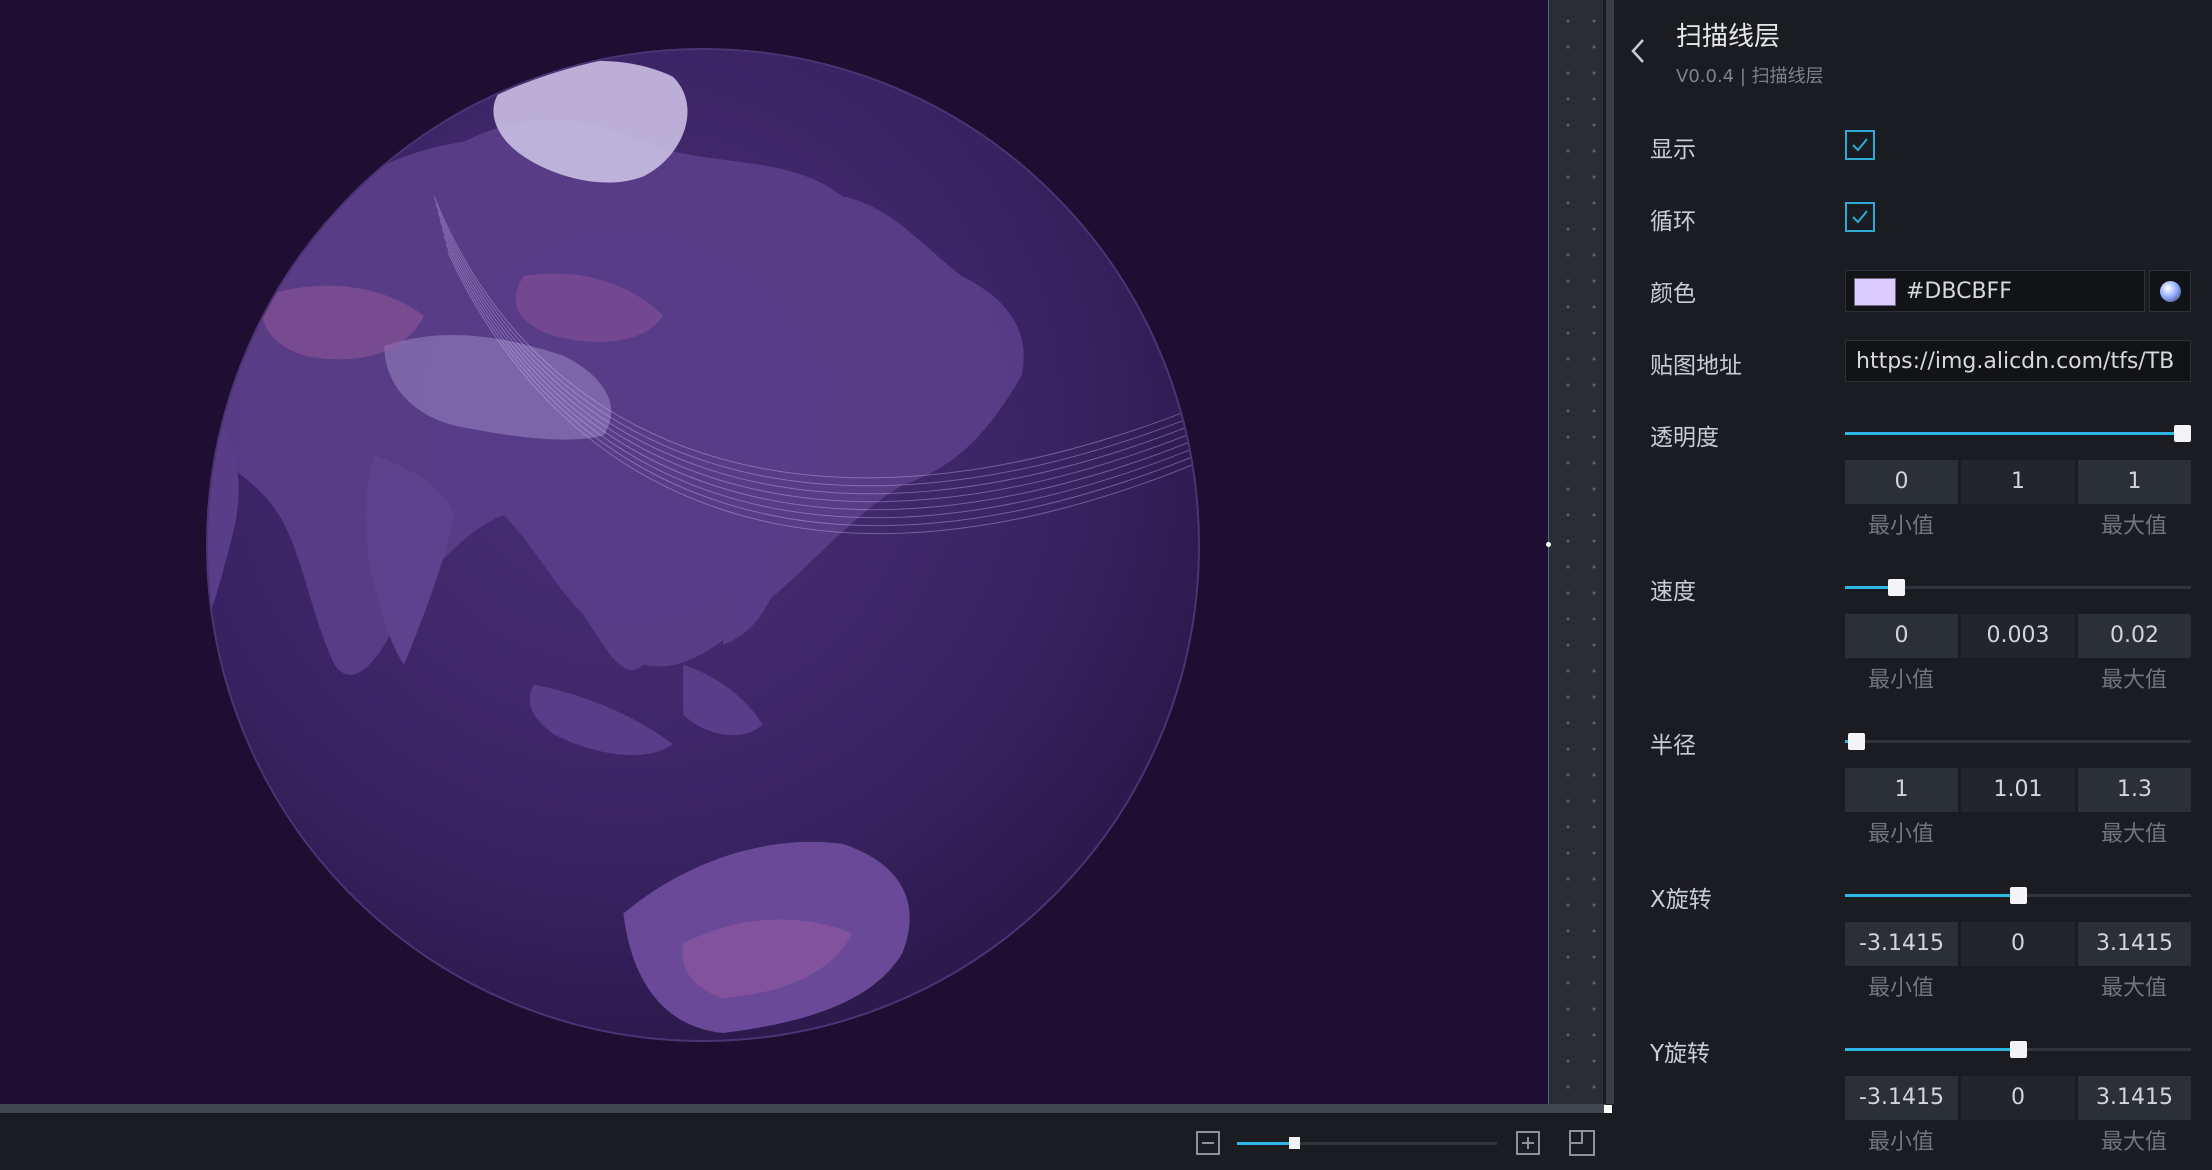  I want to click on y-rotation-min-input: -3.1415, so click(1901, 1098).